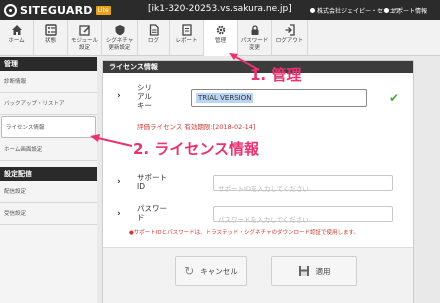  I want to click on gear-icon, so click(220, 30).